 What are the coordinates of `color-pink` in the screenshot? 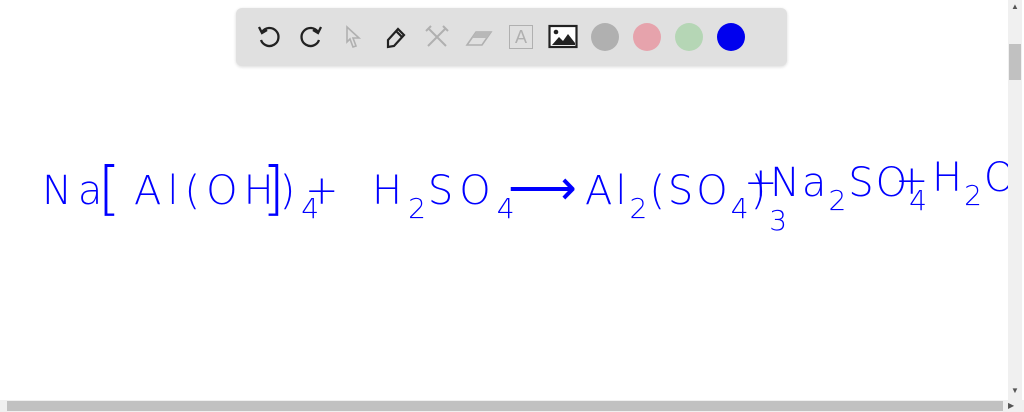 It's located at (647, 37).